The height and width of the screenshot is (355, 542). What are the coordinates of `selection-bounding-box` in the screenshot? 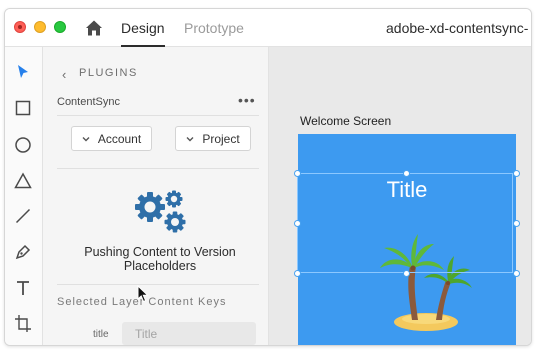 It's located at (405, 223).